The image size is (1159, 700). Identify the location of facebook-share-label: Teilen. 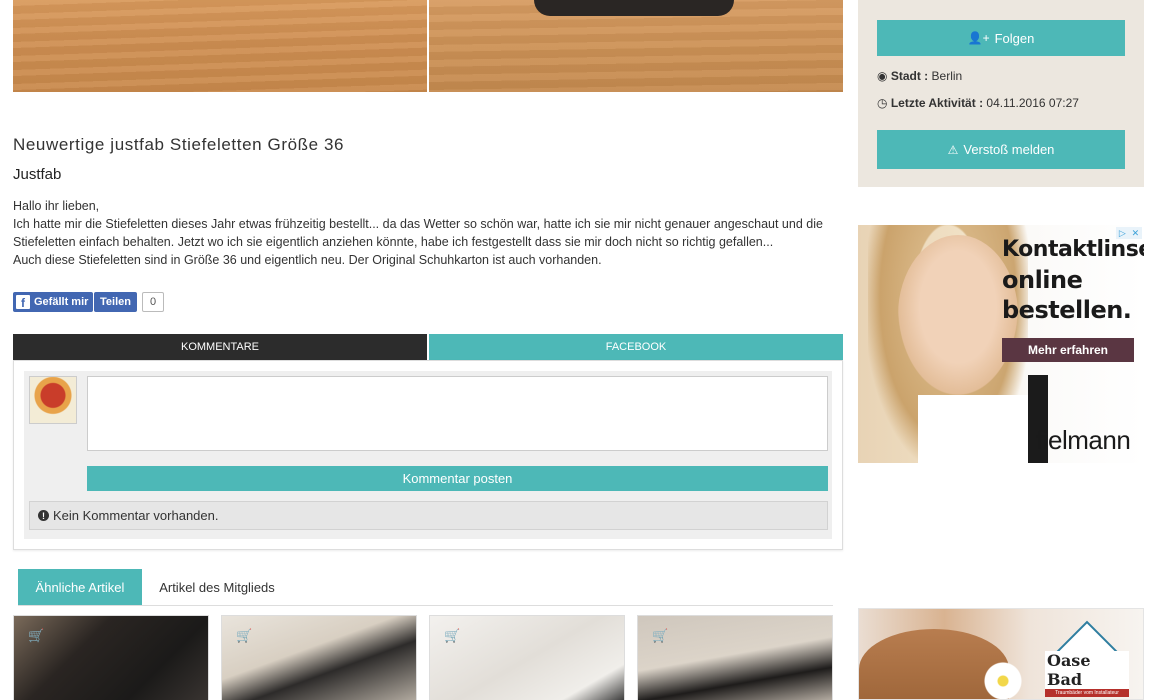
(115, 302).